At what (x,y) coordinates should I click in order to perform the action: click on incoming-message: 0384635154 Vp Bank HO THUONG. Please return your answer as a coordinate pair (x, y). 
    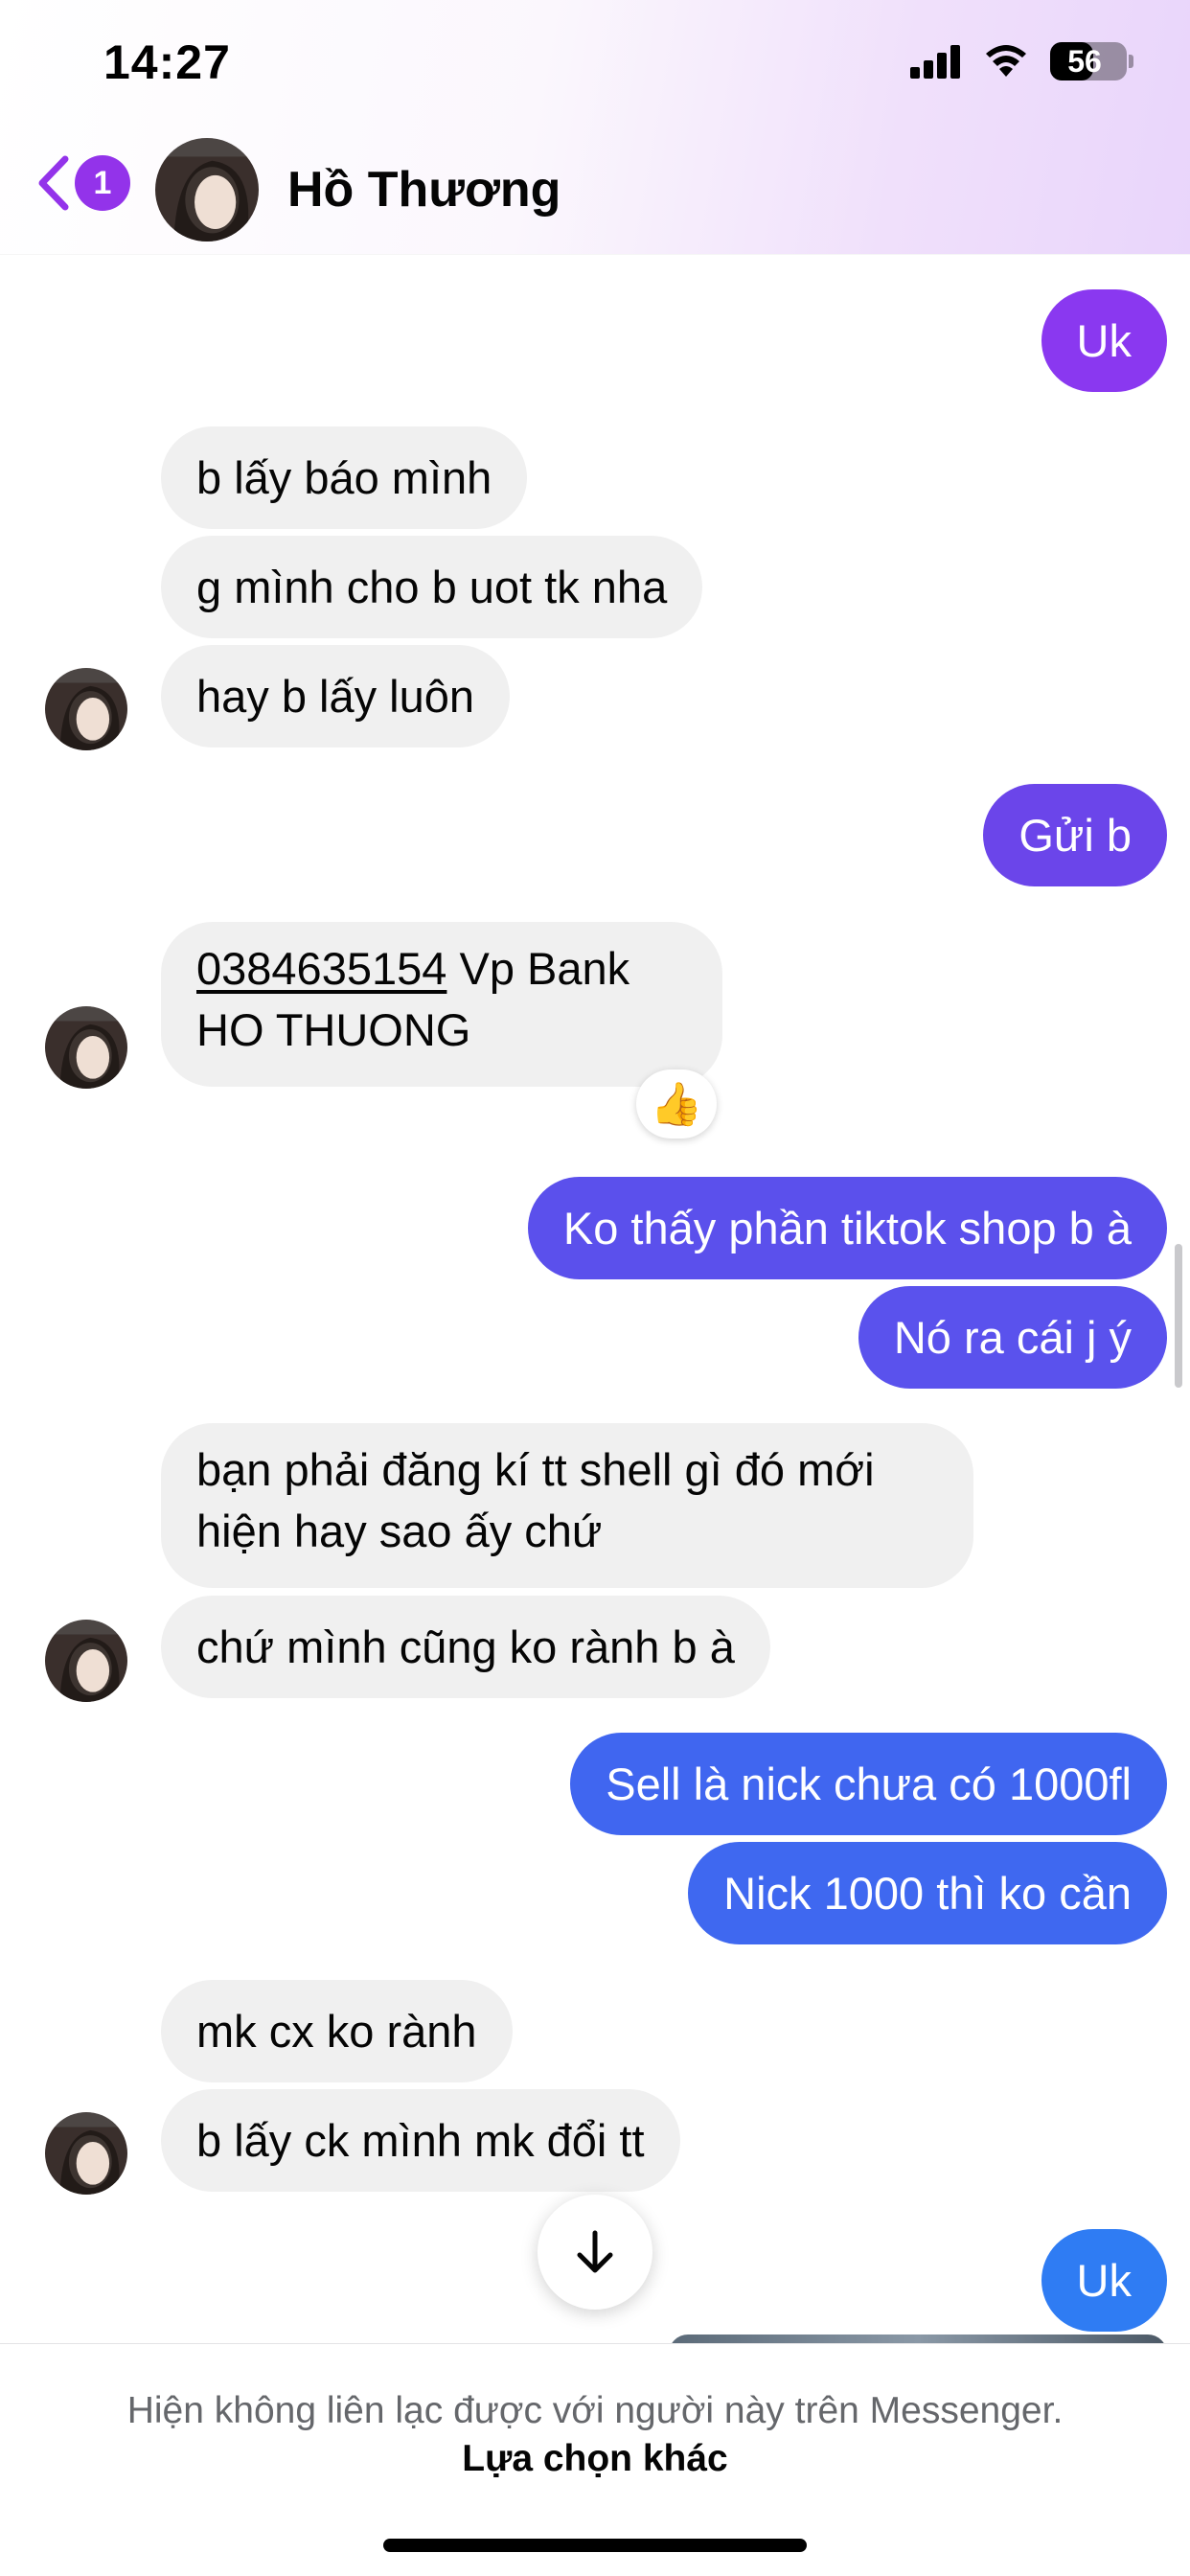
    Looking at the image, I should click on (442, 1004).